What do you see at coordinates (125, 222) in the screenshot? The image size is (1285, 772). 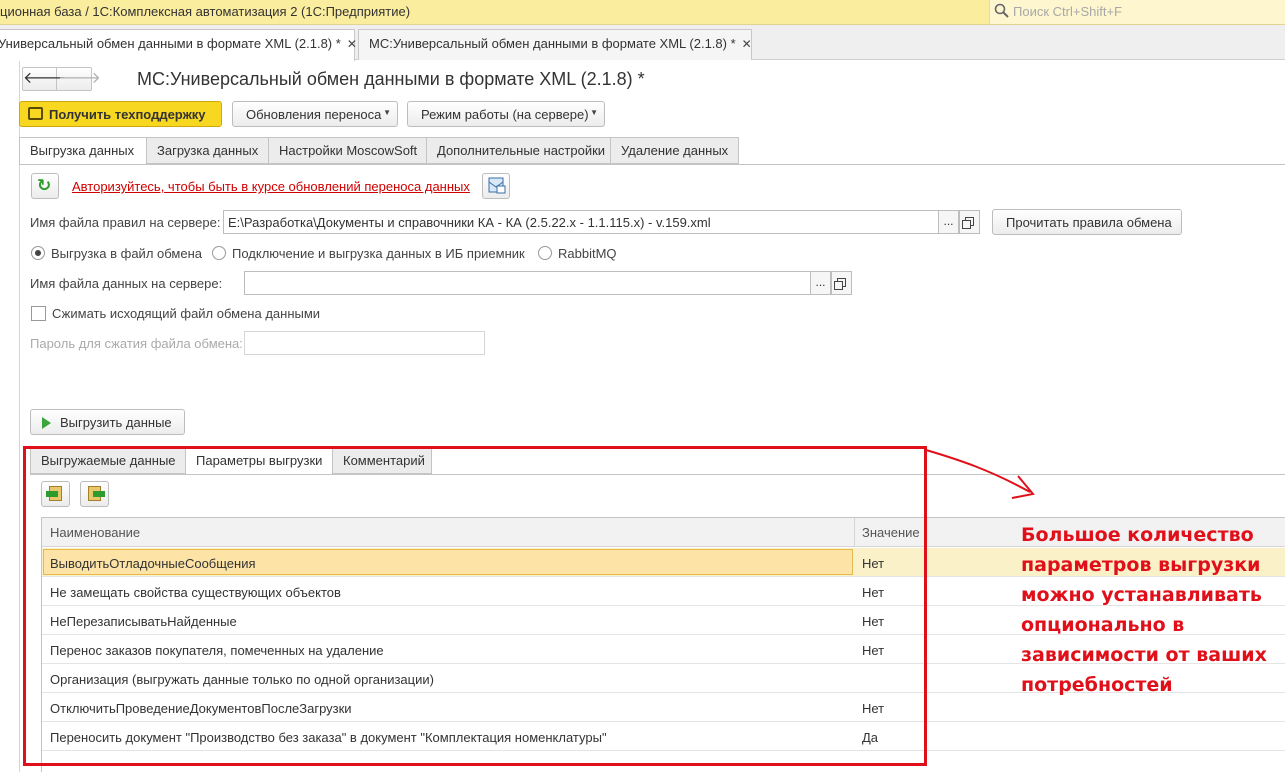 I see `rules-file-label: Имя файла правил на сервере:` at bounding box center [125, 222].